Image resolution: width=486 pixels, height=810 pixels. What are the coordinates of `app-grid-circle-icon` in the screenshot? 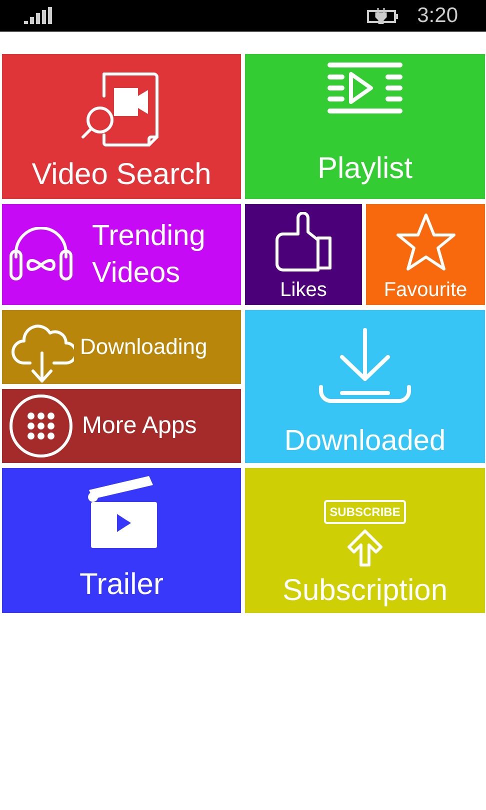 It's located at (41, 426).